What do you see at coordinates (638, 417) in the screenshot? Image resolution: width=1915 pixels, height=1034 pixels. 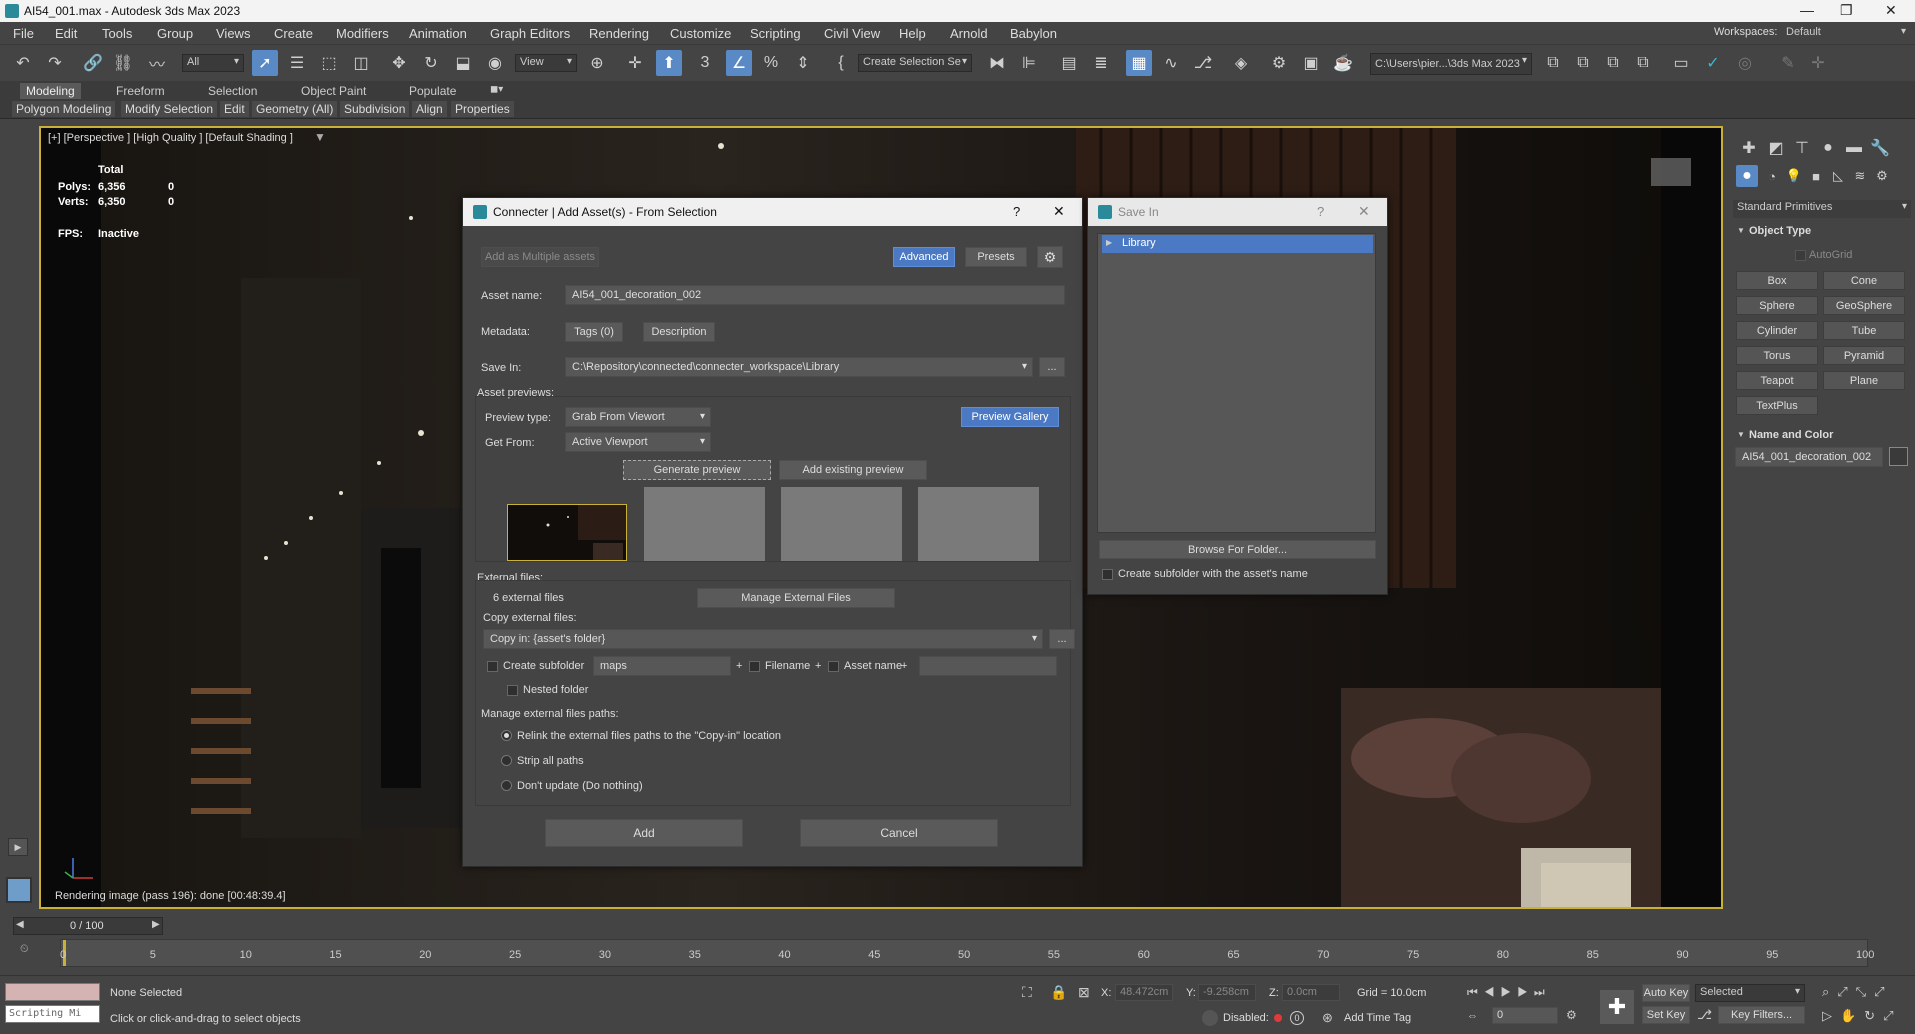 I see `preview-type-dropdown: Grab From Viewort` at bounding box center [638, 417].